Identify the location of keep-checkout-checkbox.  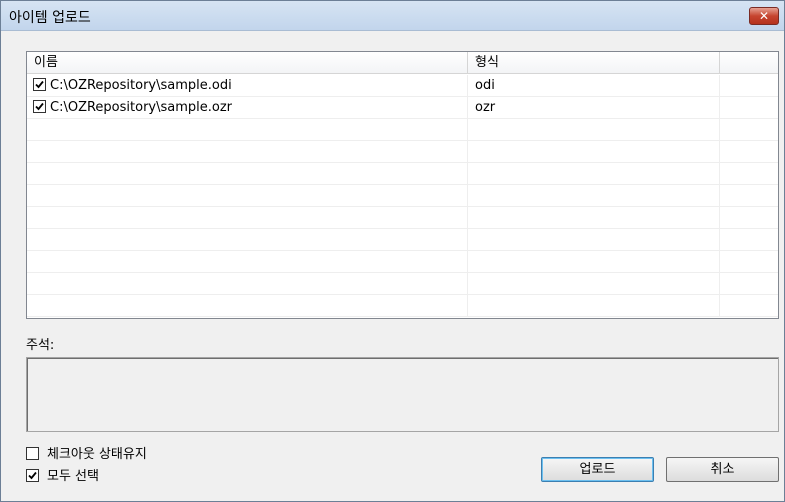
(32, 453).